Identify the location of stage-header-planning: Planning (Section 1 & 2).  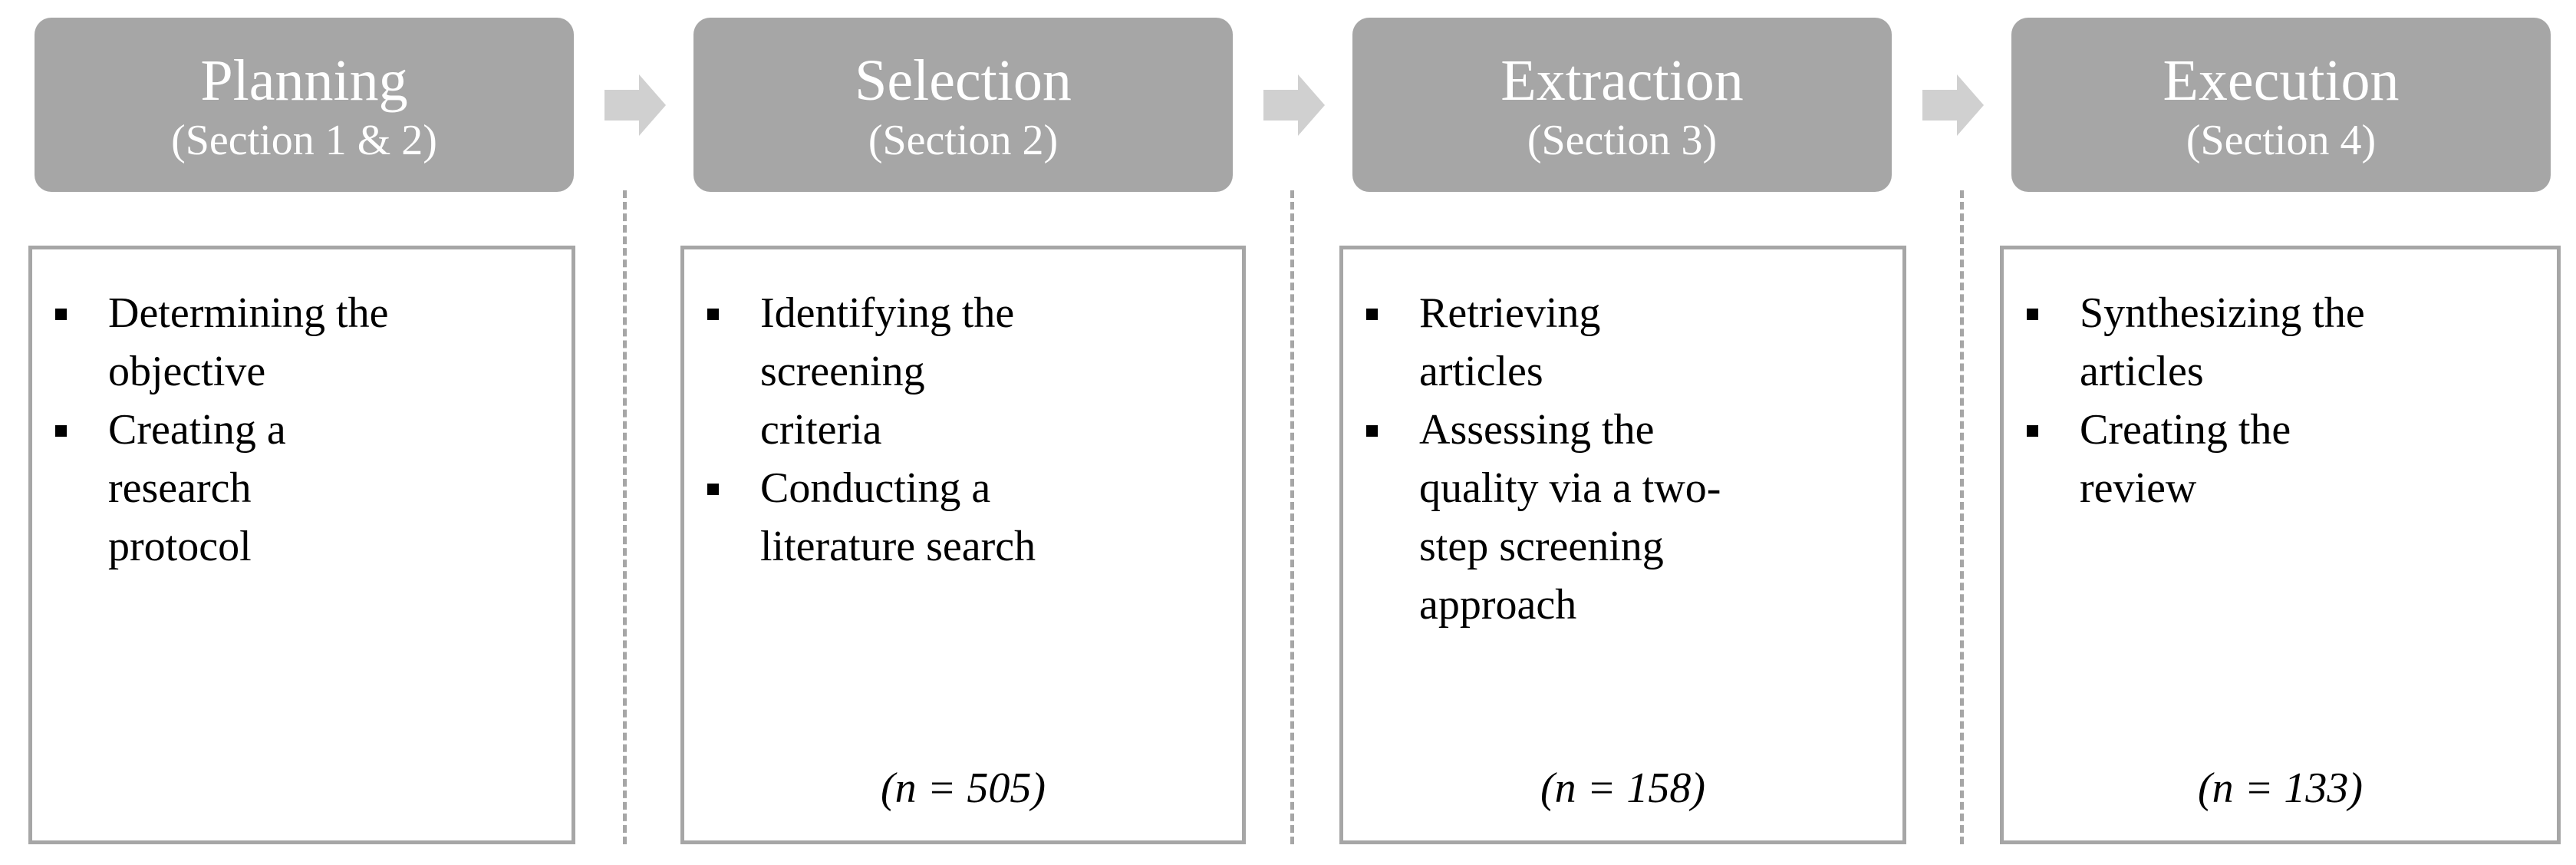
(304, 105).